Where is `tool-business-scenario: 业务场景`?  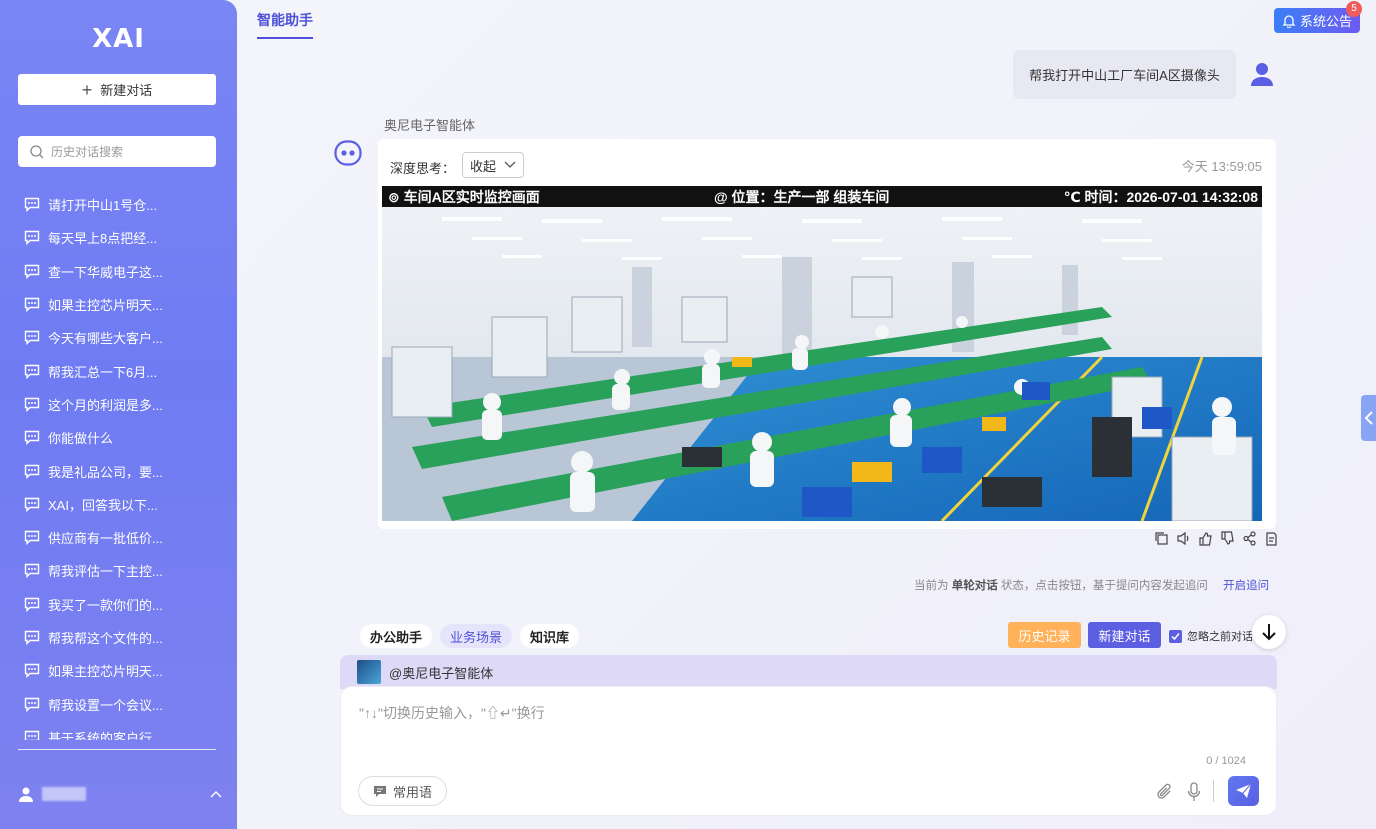
tool-business-scenario: 业务场景 is located at coordinates (476, 636).